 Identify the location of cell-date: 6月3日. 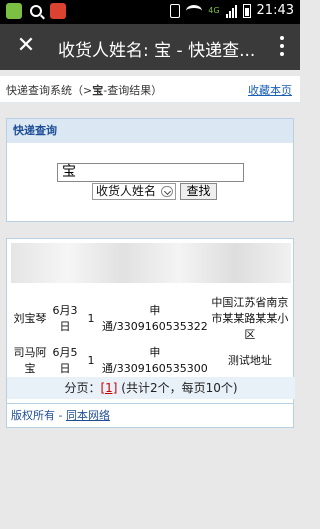
(65, 318).